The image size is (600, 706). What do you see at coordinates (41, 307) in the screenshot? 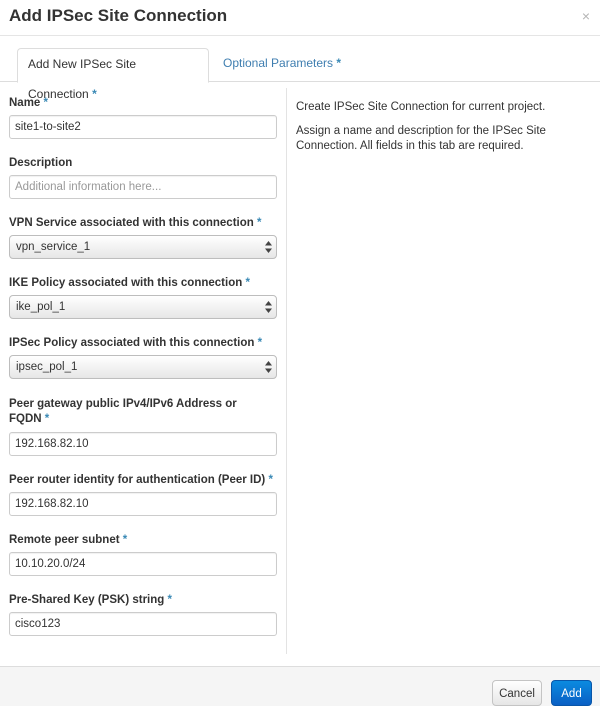
I see `ike-policy-selected-value: ike_pol_1` at bounding box center [41, 307].